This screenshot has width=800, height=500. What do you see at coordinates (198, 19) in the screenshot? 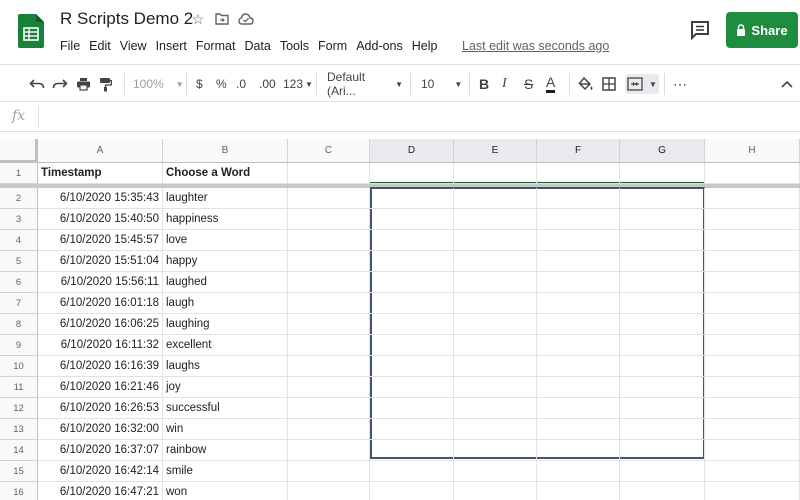
I see `star-icon: ☆` at bounding box center [198, 19].